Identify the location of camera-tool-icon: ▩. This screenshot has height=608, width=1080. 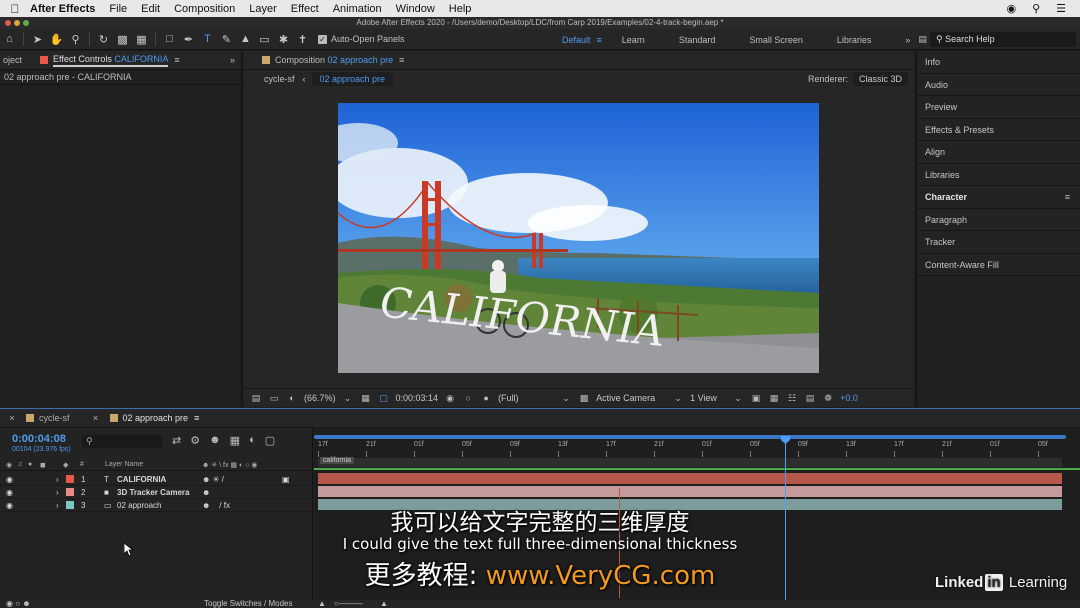
(122, 39).